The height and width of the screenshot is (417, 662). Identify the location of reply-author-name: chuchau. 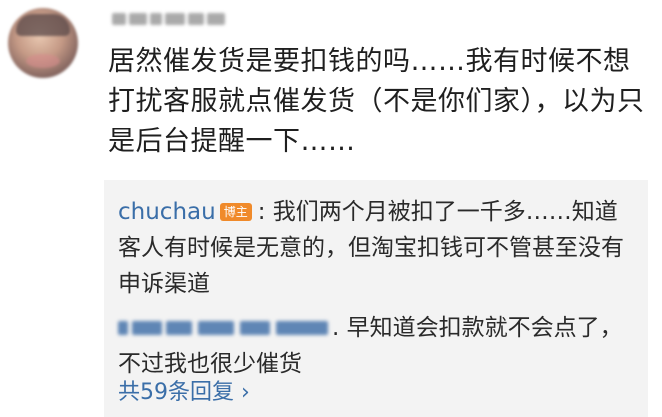
(167, 212).